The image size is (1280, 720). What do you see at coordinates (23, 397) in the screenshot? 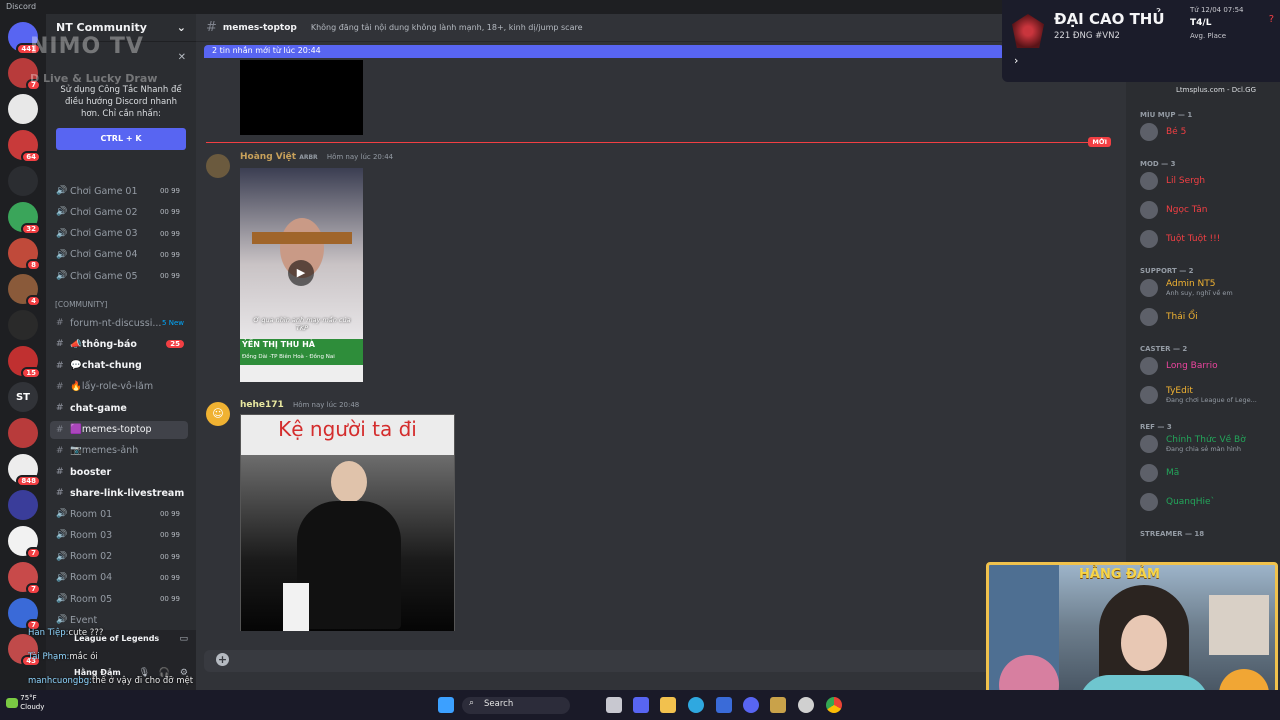
I see `server-icon: ST` at bounding box center [23, 397].